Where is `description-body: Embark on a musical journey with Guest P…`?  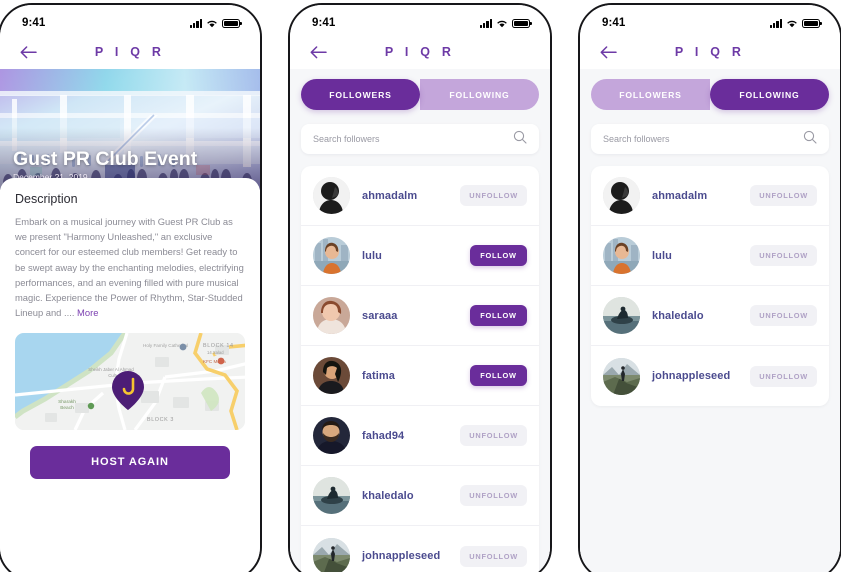 description-body: Embark on a musical journey with Guest P… is located at coordinates (129, 267).